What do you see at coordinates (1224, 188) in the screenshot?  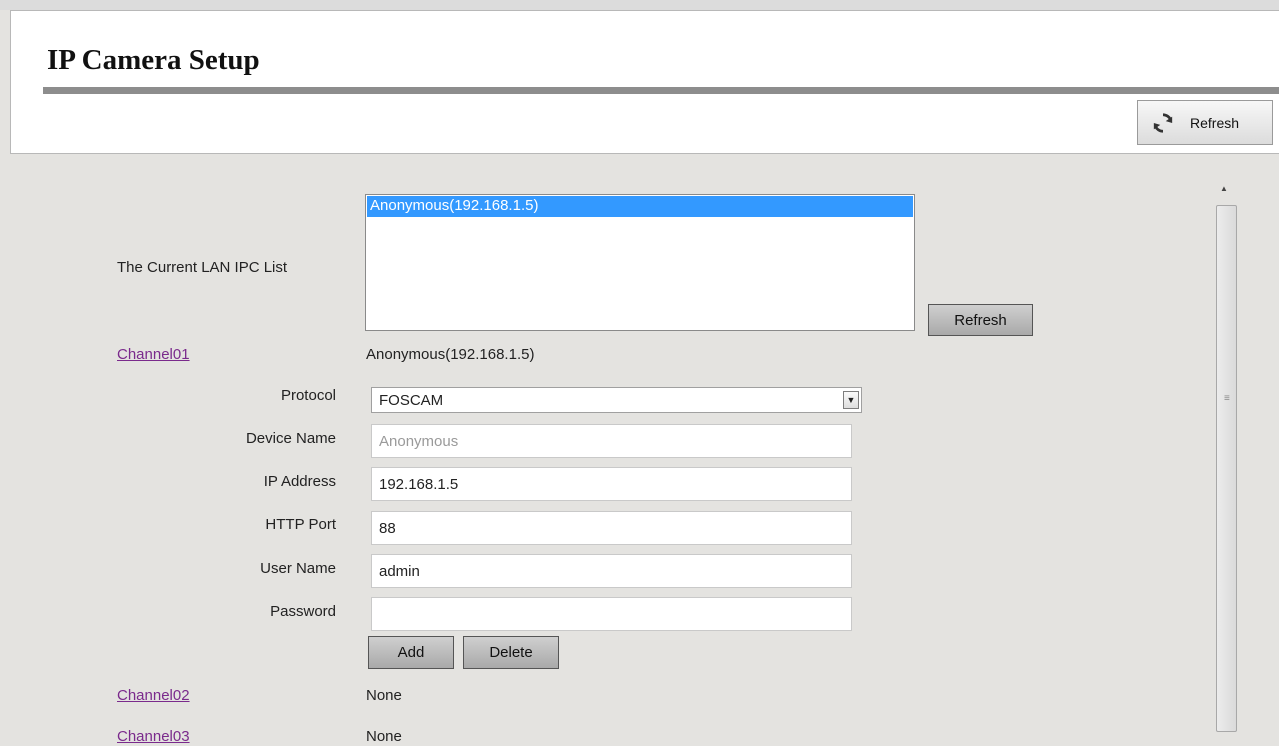 I see `scroll-up-arrow-icon: ▲` at bounding box center [1224, 188].